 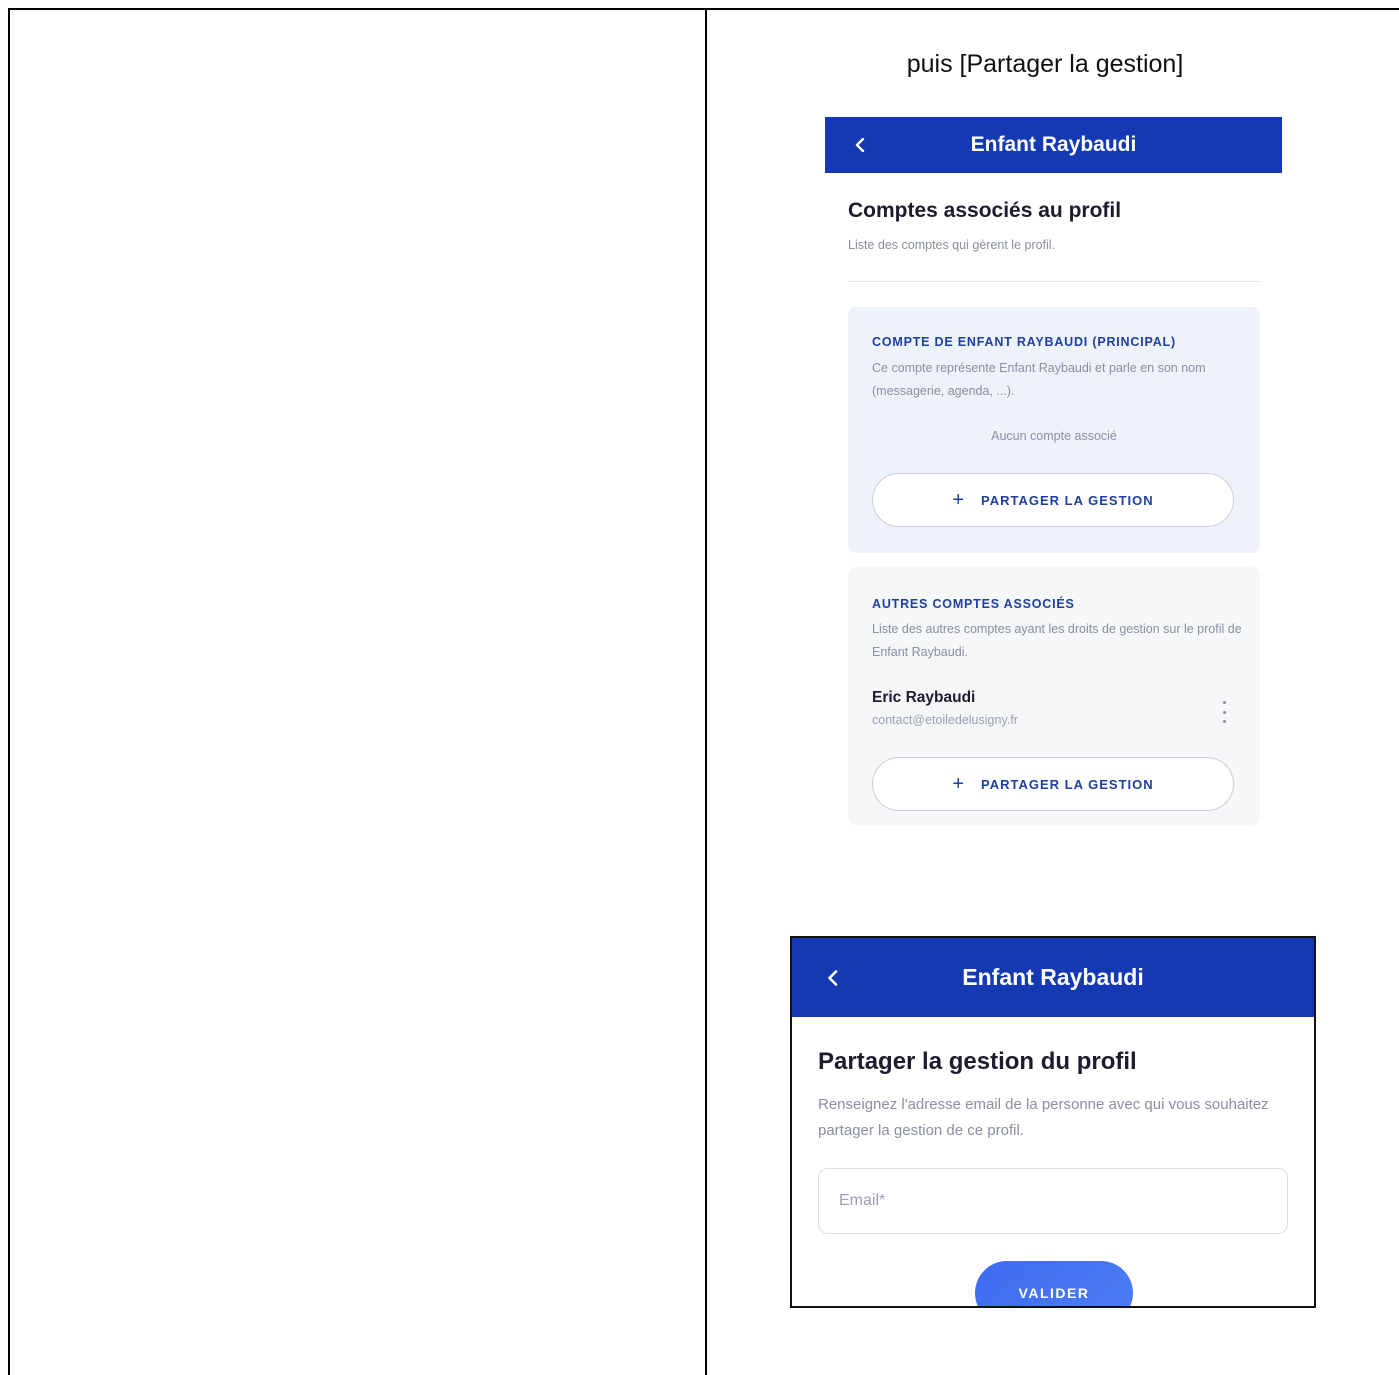 I want to click on validate-button: VALIDER, so click(x=1054, y=1283).